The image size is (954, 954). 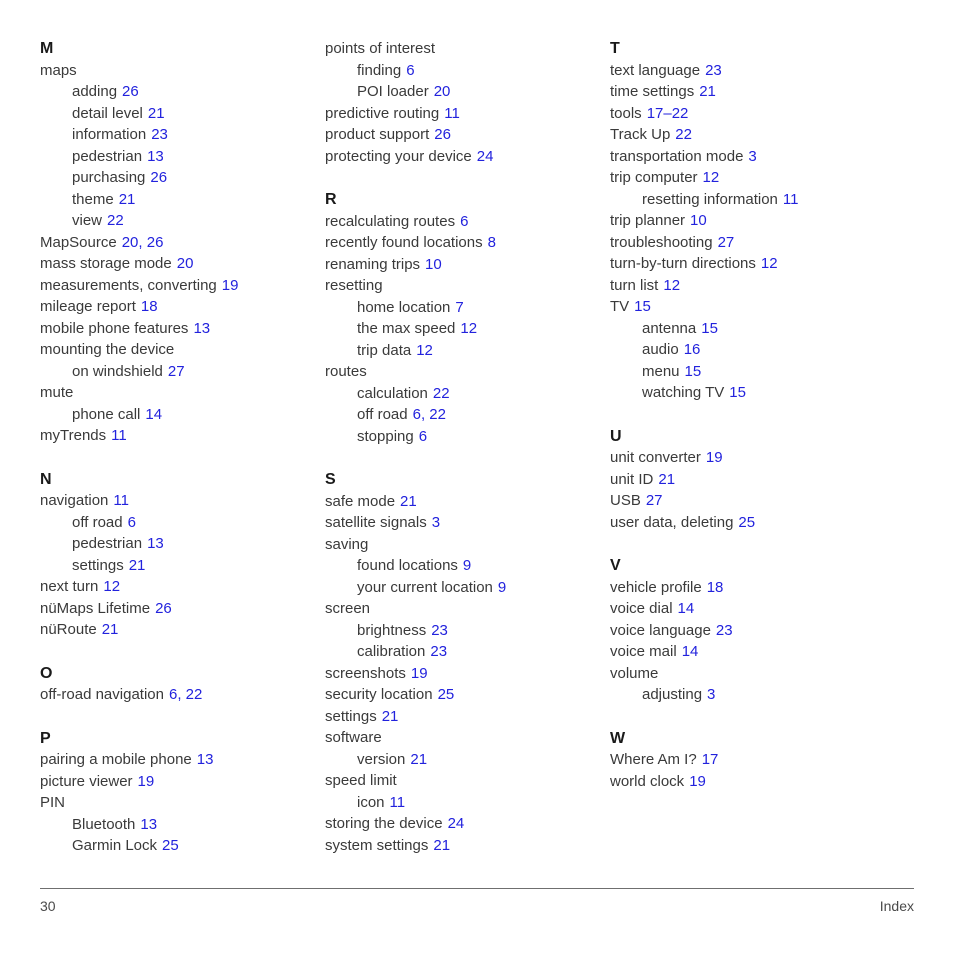 What do you see at coordinates (404, 242) in the screenshot?
I see `index-entry-label: recently found locations` at bounding box center [404, 242].